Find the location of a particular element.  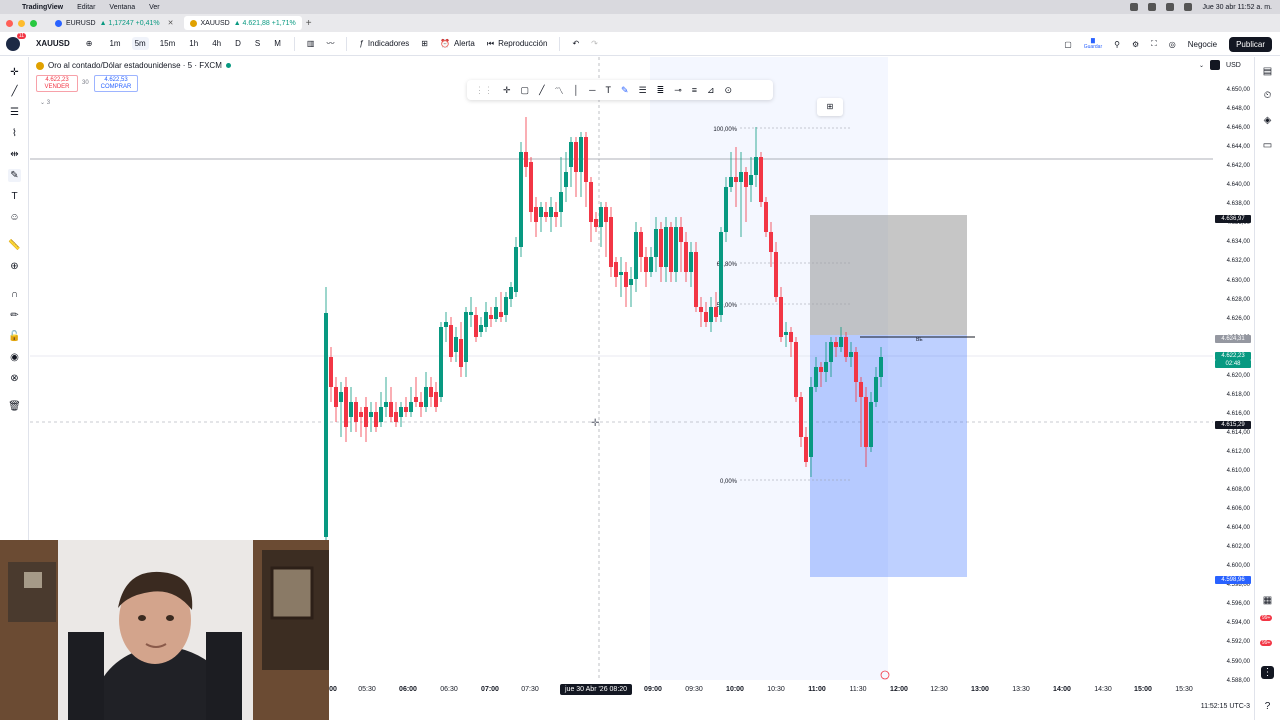

tab-eurusd: EURUSD ▲ 1,17247 +0,41% ✕ is located at coordinates (114, 23).